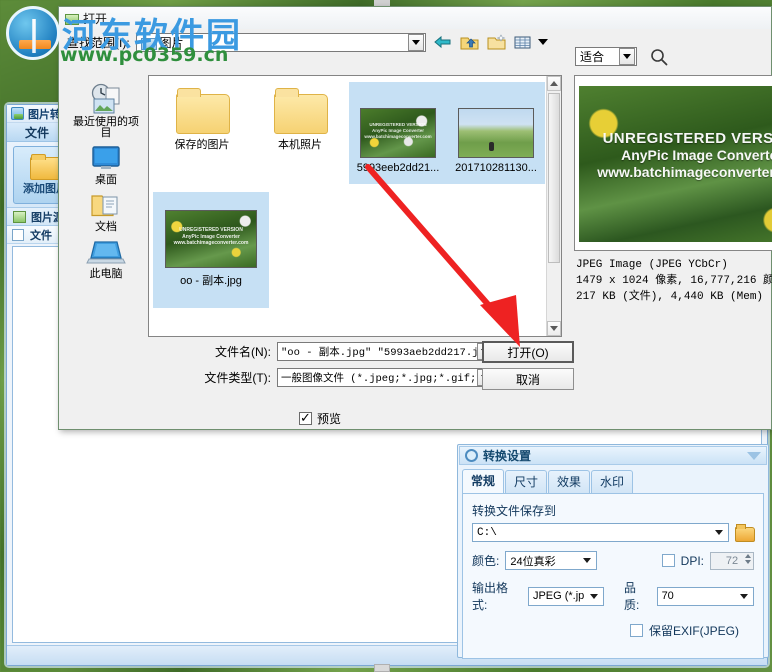  Describe the element at coordinates (305, 418) in the screenshot. I see `preview-checkbox` at that location.